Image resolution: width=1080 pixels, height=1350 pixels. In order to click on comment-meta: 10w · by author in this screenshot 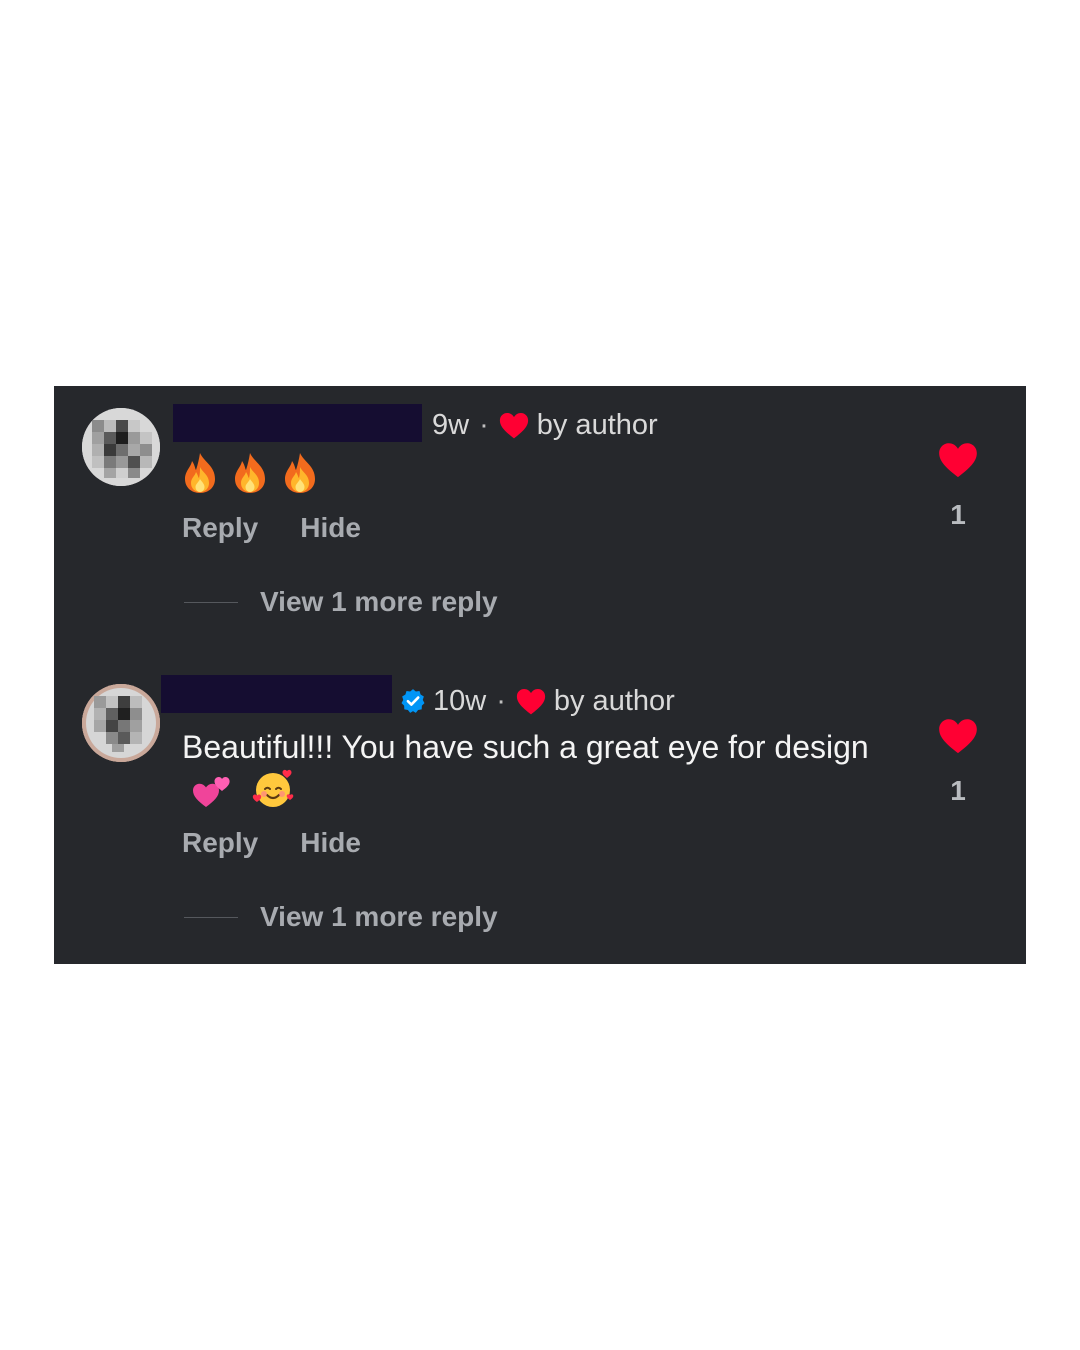, I will do `click(537, 701)`.